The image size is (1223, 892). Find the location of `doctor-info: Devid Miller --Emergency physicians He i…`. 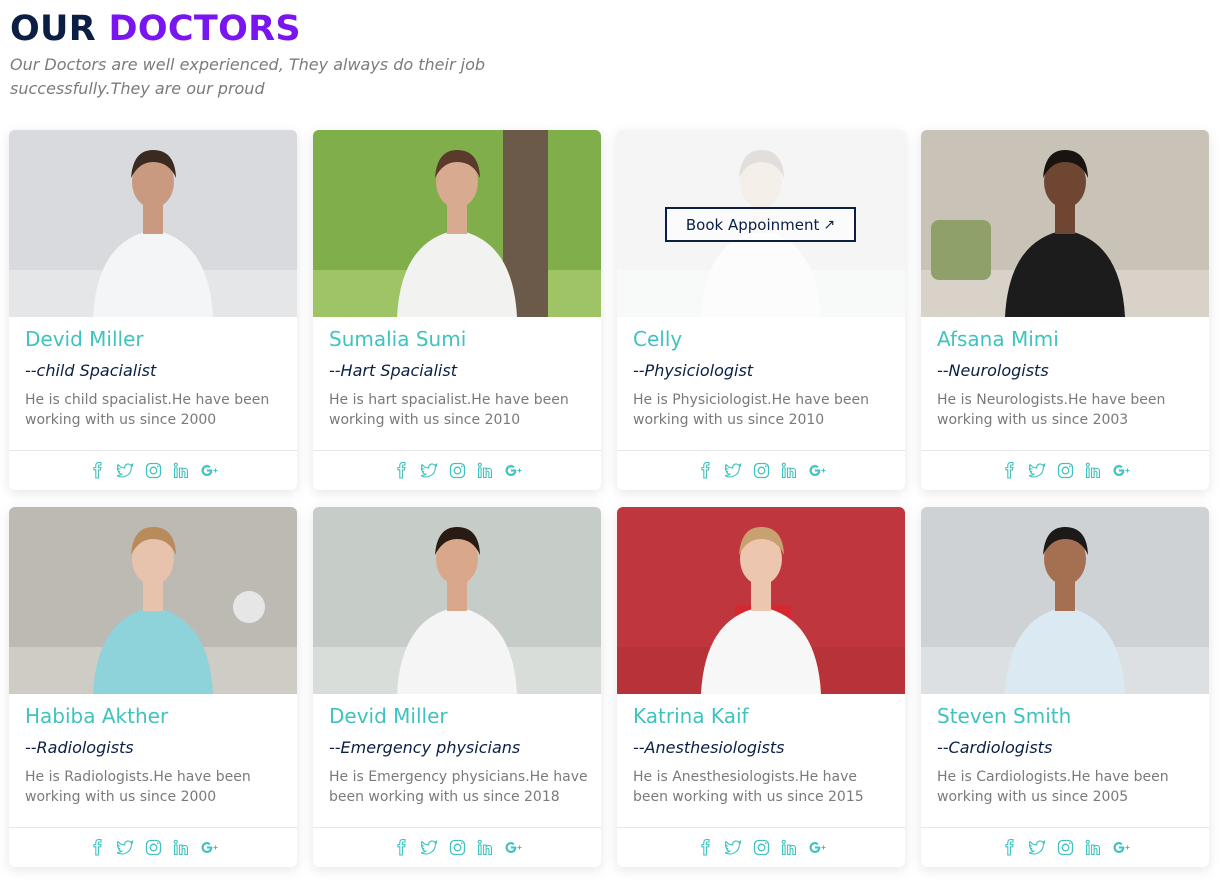

doctor-info: Devid Miller --Emergency physicians He i… is located at coordinates (457, 760).